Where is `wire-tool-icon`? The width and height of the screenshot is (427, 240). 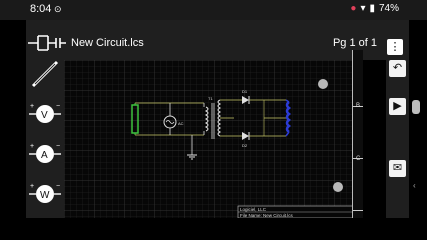 wire-tool-icon is located at coordinates (45, 74).